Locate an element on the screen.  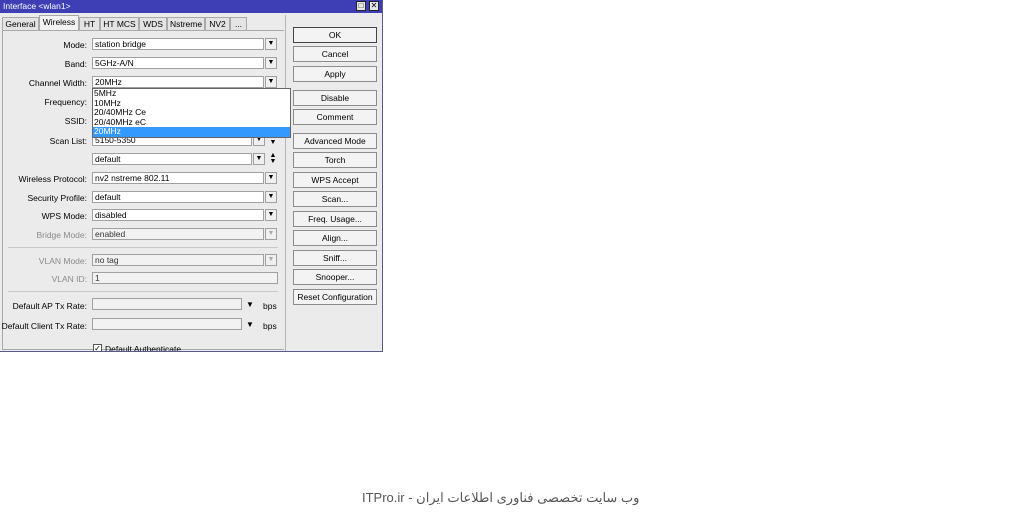
channel-width-options-list: 5MHz 10MHz 20/40MHz Ce 20/40MHz eC 20MHz is located at coordinates (191, 113).